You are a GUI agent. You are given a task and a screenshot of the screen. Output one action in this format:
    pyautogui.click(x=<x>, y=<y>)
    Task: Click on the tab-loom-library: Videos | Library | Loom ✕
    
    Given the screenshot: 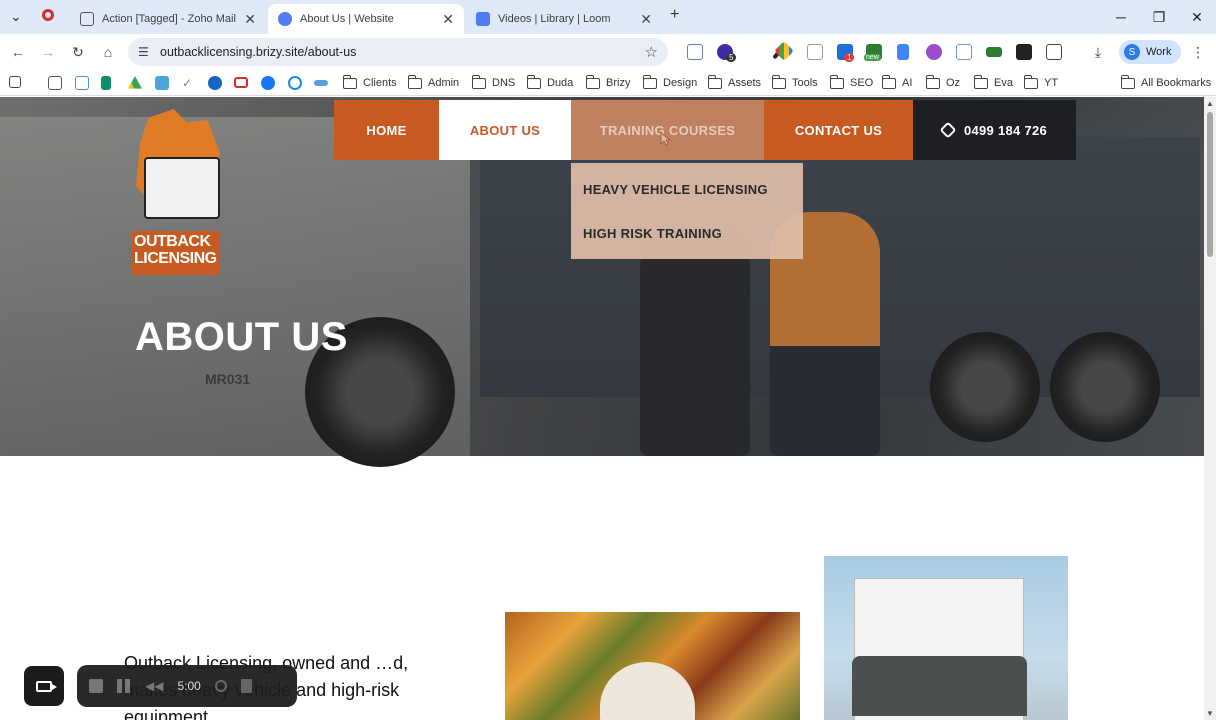 What is the action you would take?
    pyautogui.click(x=564, y=19)
    